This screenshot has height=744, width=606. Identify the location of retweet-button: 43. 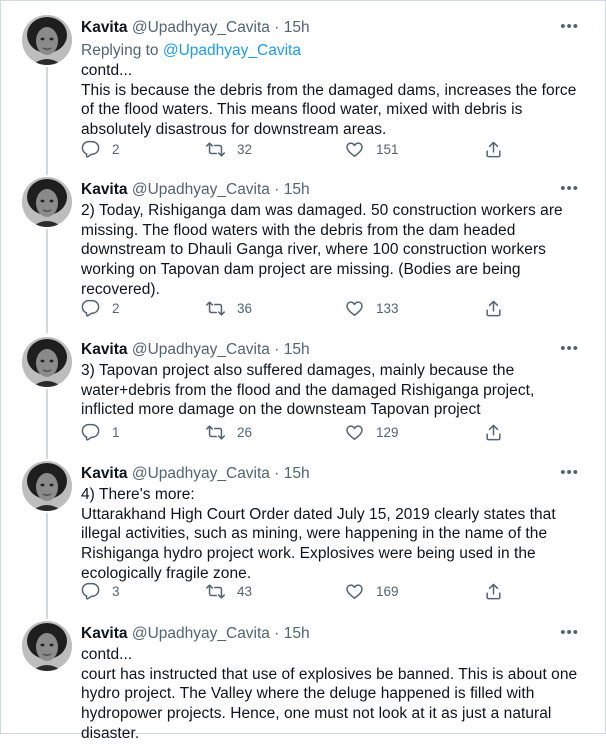
(229, 591).